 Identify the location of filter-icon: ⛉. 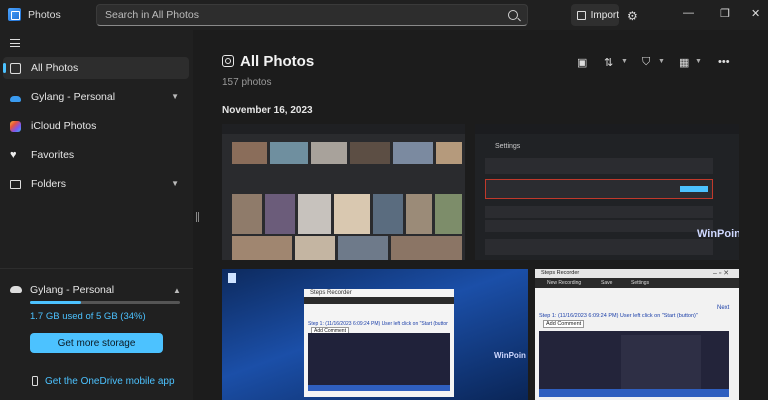
(646, 62).